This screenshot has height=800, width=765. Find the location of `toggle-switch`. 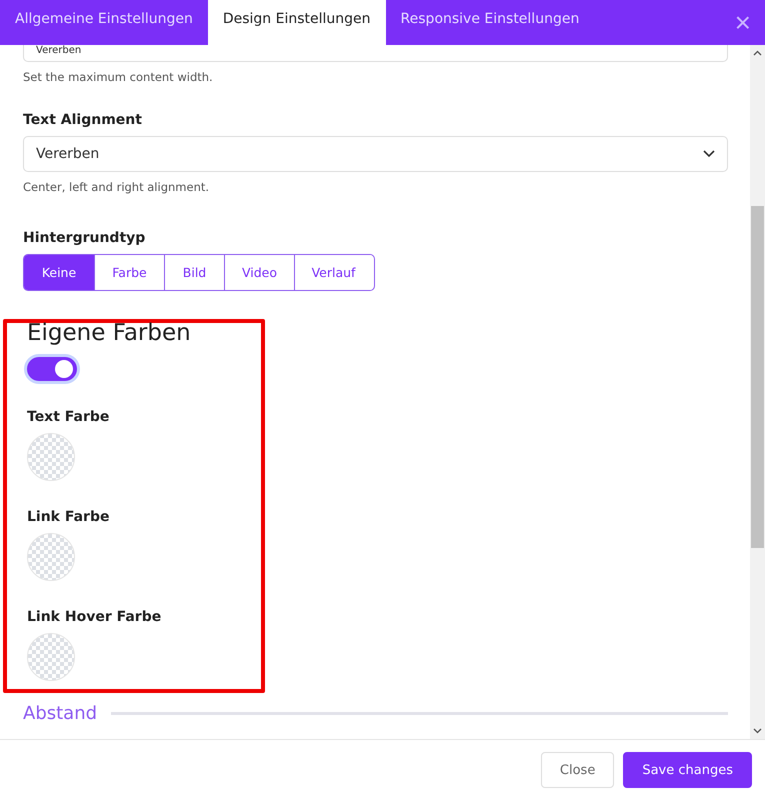

toggle-switch is located at coordinates (52, 369).